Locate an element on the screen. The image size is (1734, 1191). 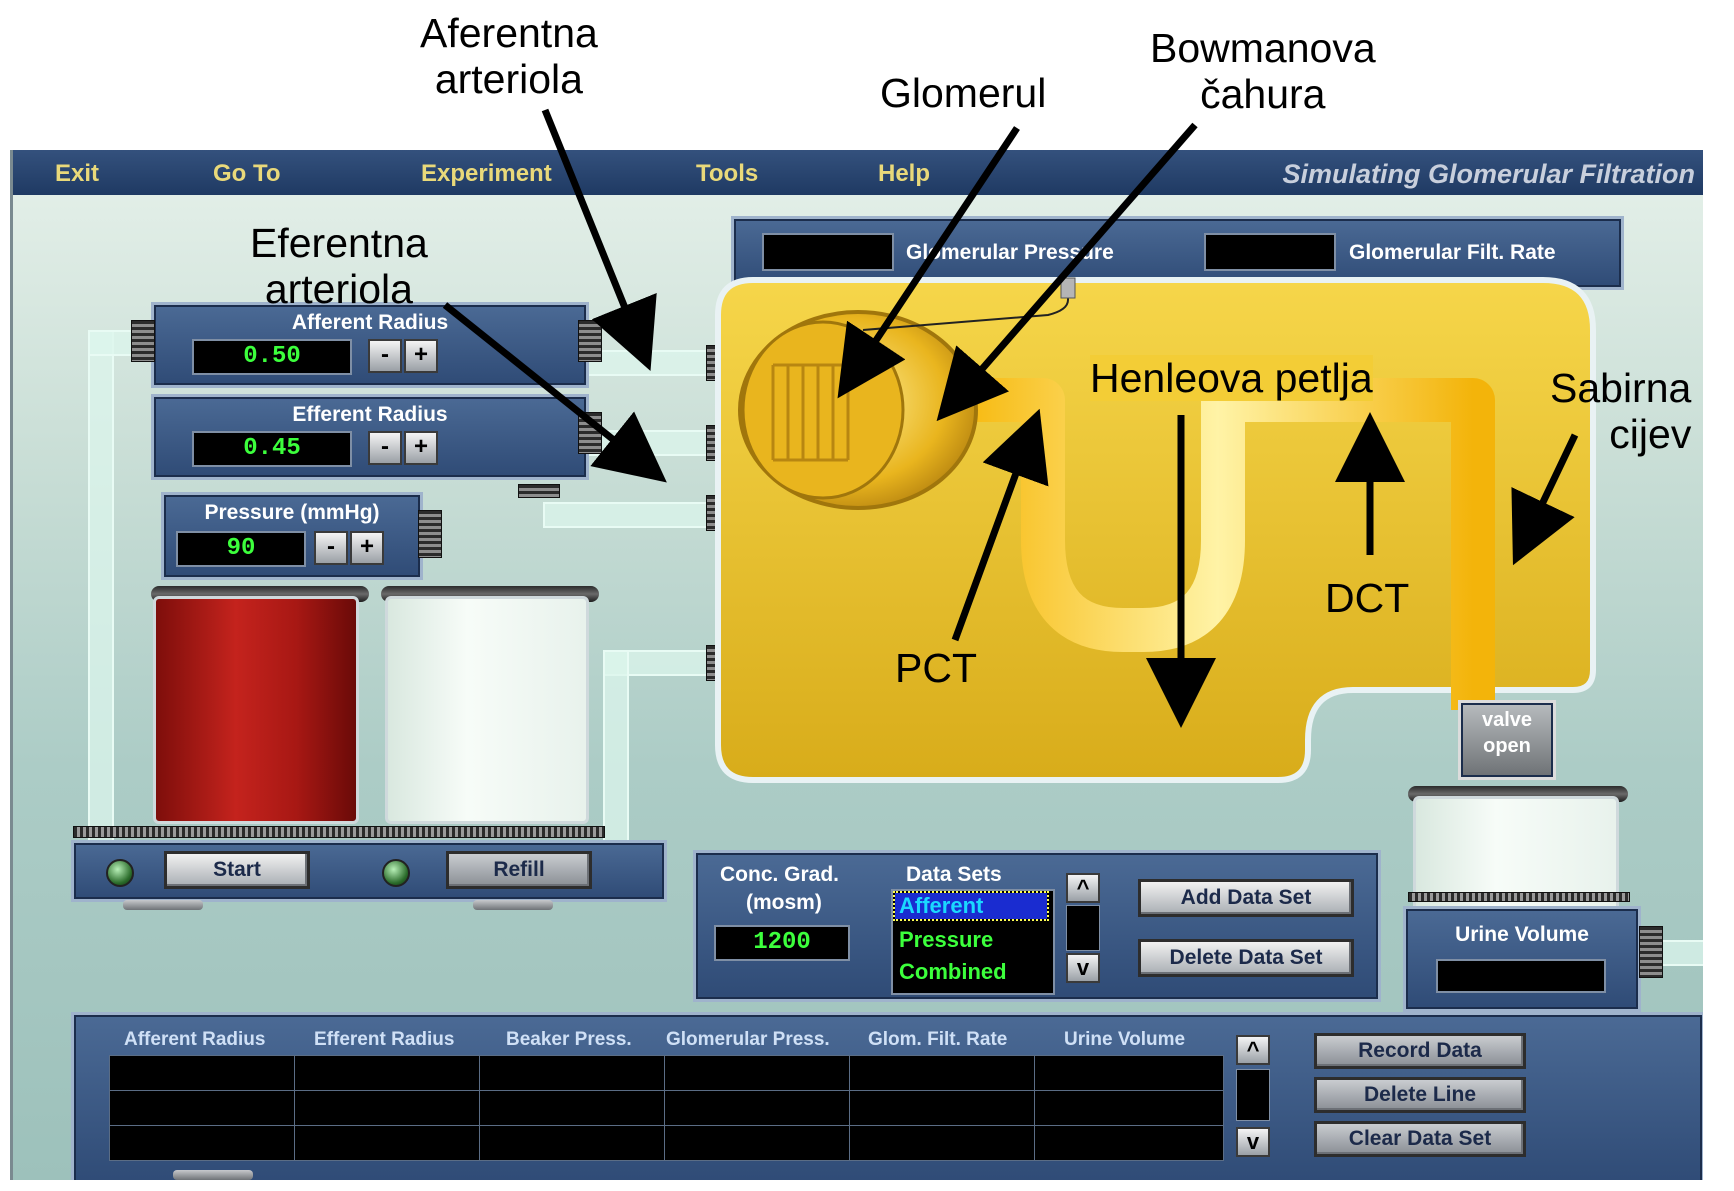
delete-line-button: Delete Line is located at coordinates (1420, 1095).